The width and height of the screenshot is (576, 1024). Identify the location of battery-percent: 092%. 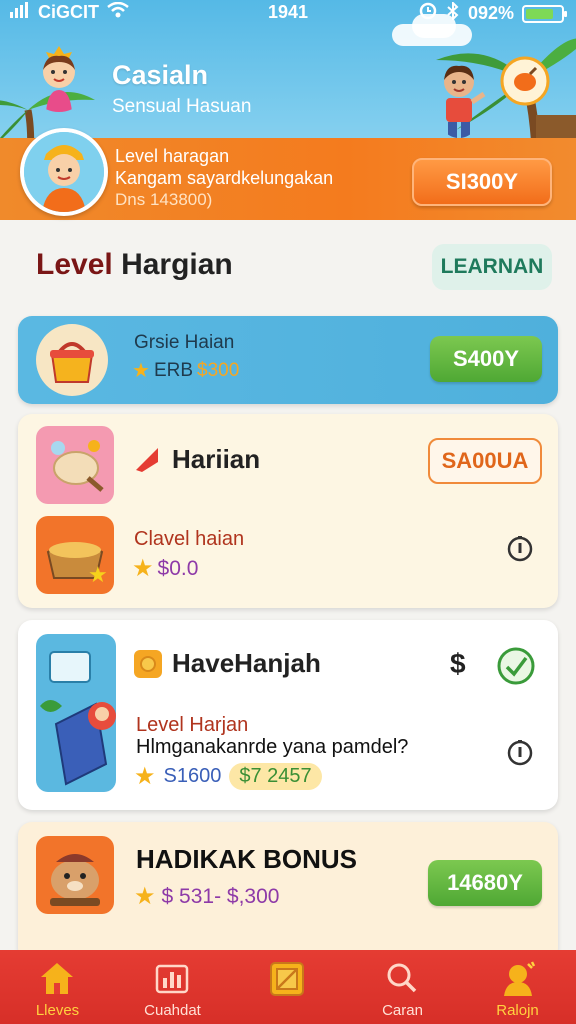
(490, 13).